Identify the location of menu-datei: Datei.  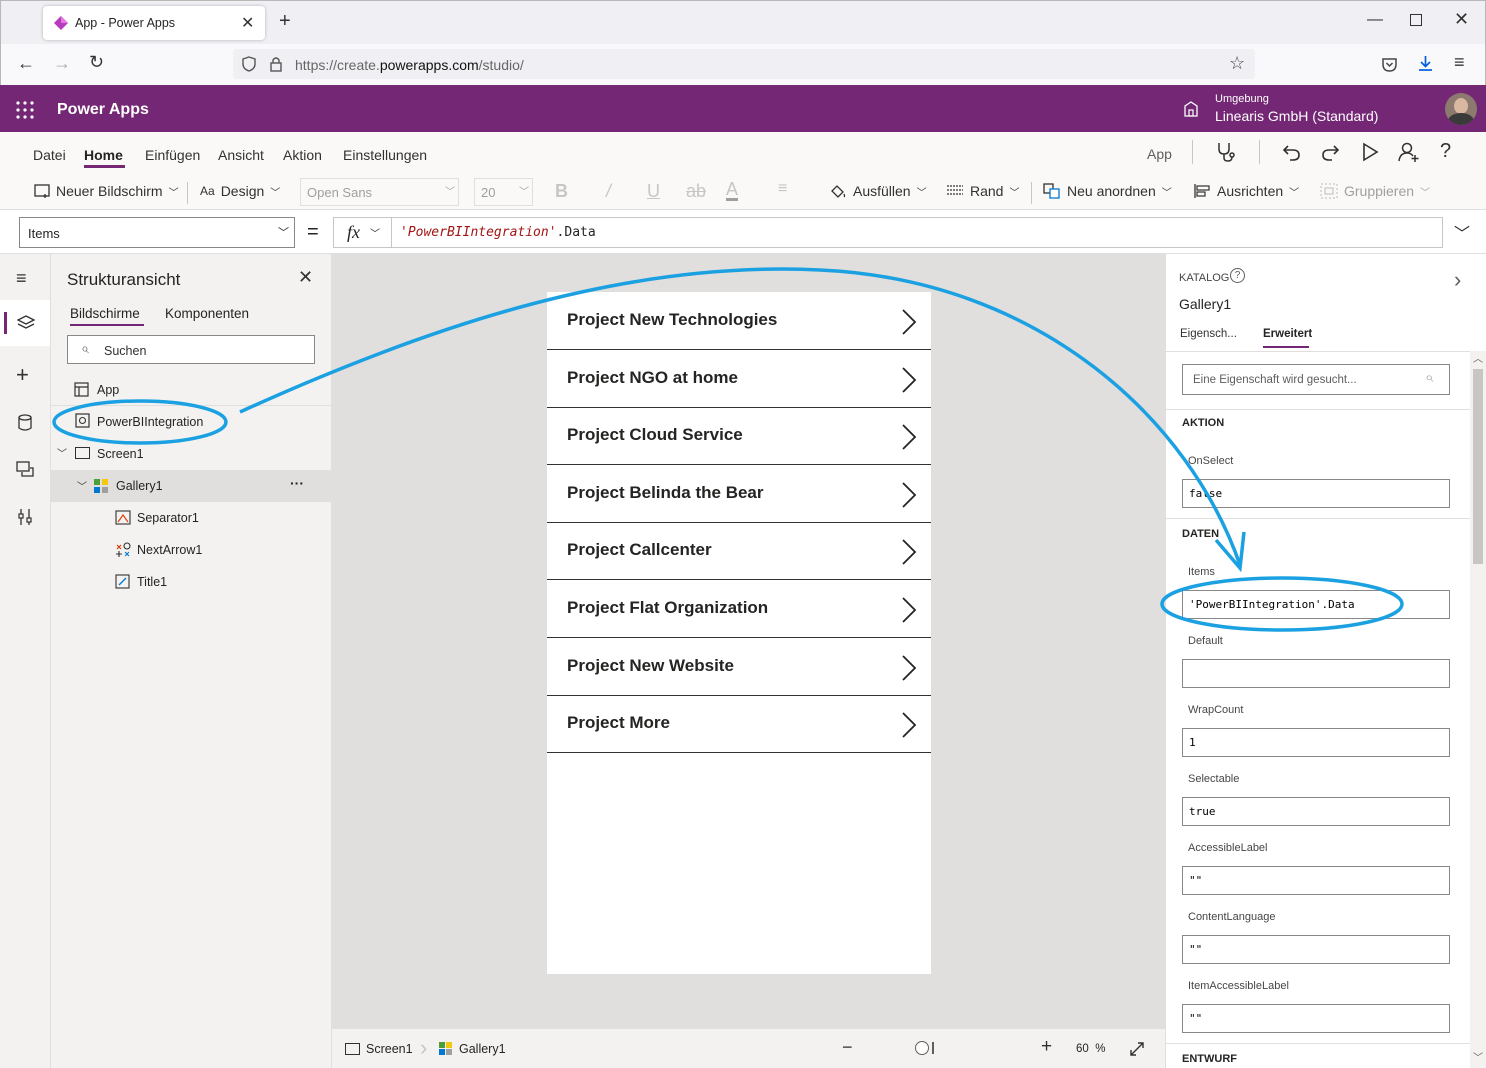
(49, 155).